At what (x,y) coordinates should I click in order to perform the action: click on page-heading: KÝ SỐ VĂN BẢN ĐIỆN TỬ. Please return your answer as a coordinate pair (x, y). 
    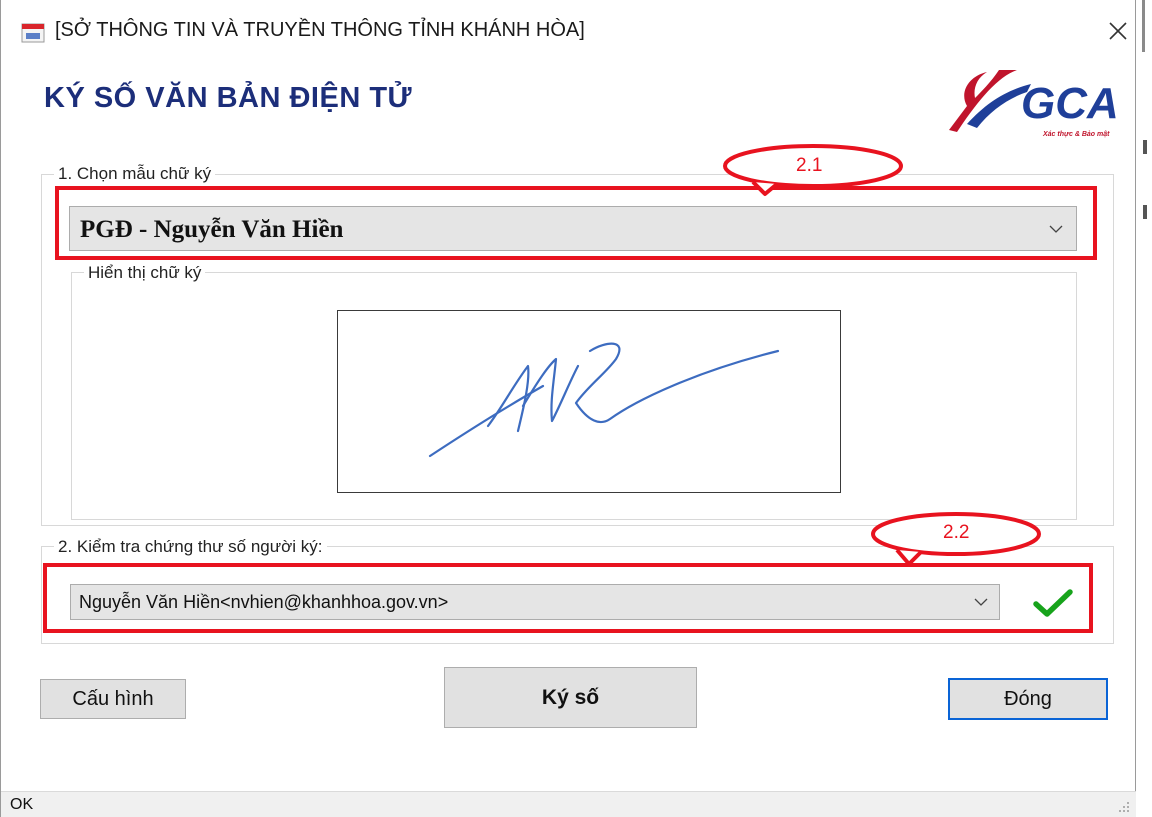
    Looking at the image, I should click on (228, 98).